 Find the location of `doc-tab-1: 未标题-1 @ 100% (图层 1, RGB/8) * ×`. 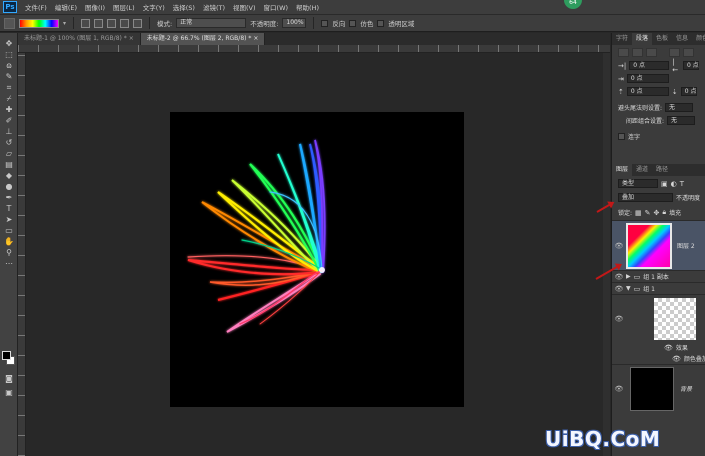

doc-tab-1: 未标题-1 @ 100% (图层 1, RGB/8) * × is located at coordinates (79, 39).